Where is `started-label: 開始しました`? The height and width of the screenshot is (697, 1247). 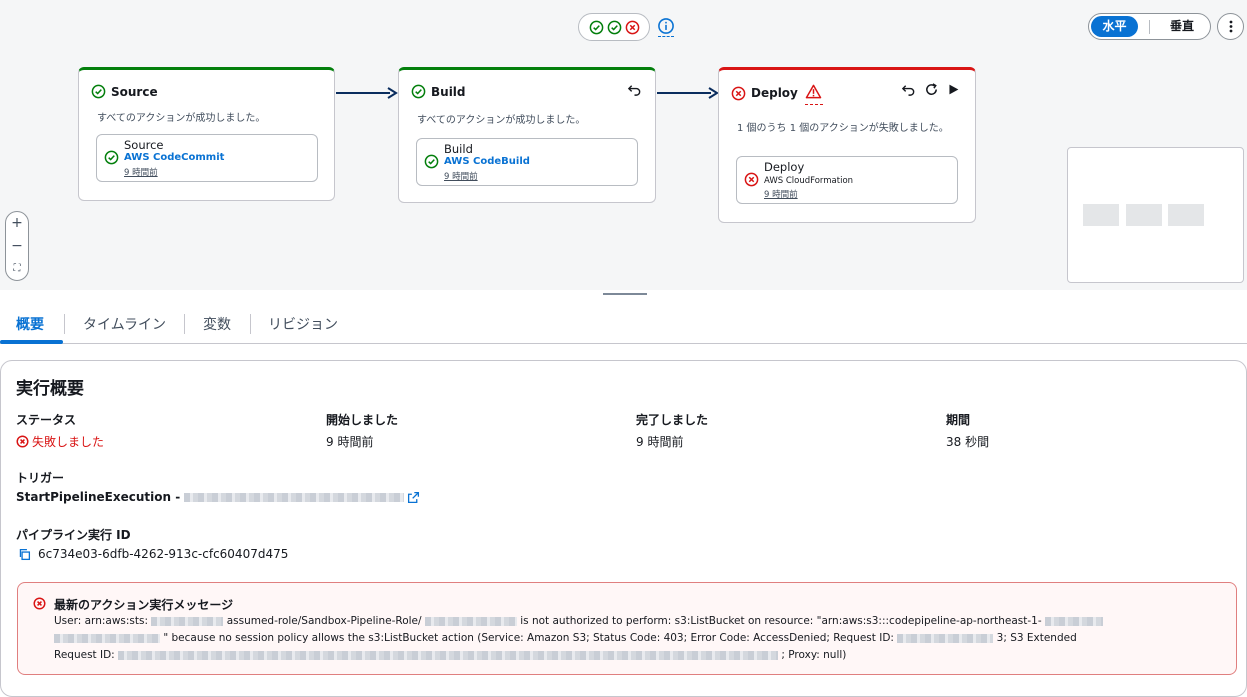 started-label: 開始しました is located at coordinates (362, 420).